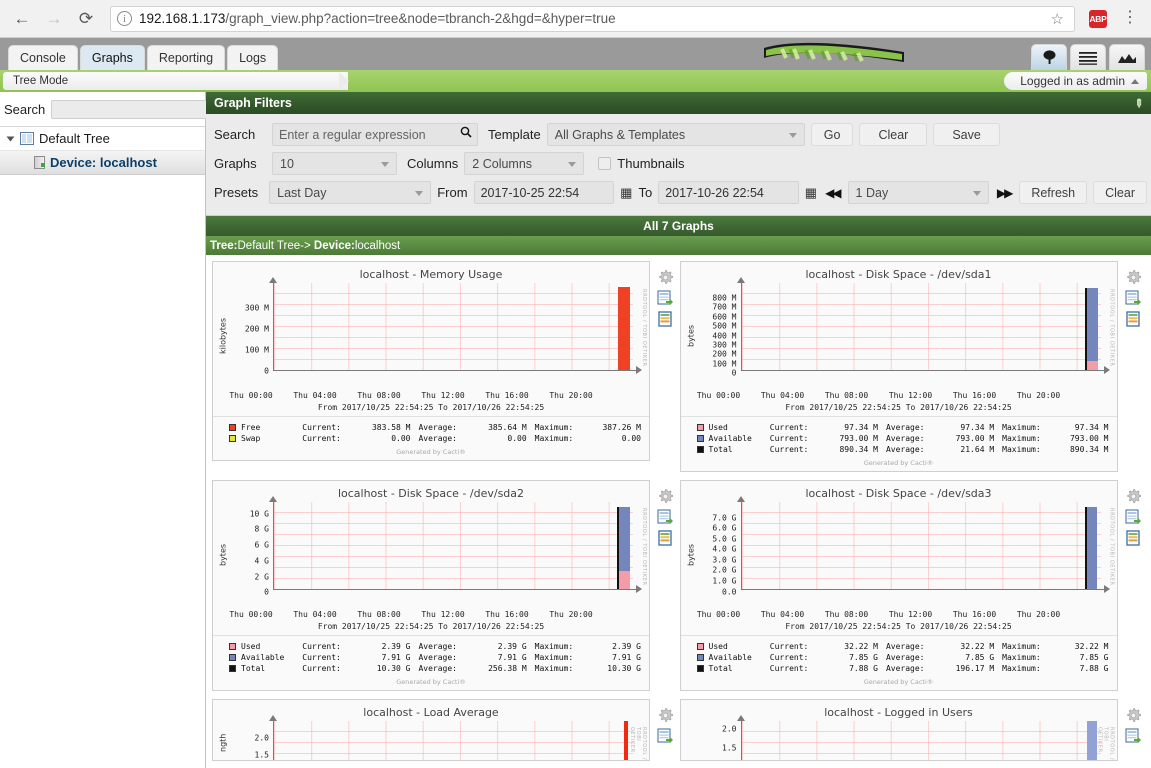  What do you see at coordinates (1004, 193) in the screenshot?
I see `shift-forward-icon: ▶▶` at bounding box center [1004, 193].